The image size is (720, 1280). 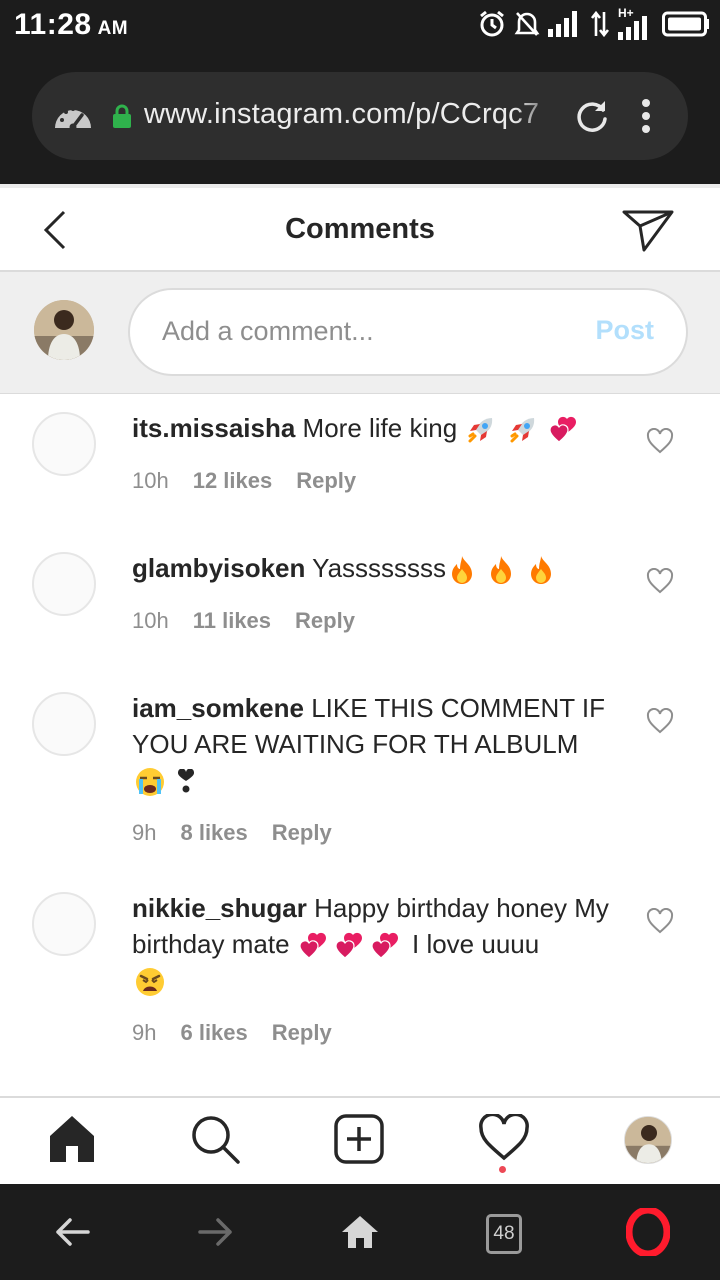 What do you see at coordinates (527, 24) in the screenshot?
I see `mute-bell-icon` at bounding box center [527, 24].